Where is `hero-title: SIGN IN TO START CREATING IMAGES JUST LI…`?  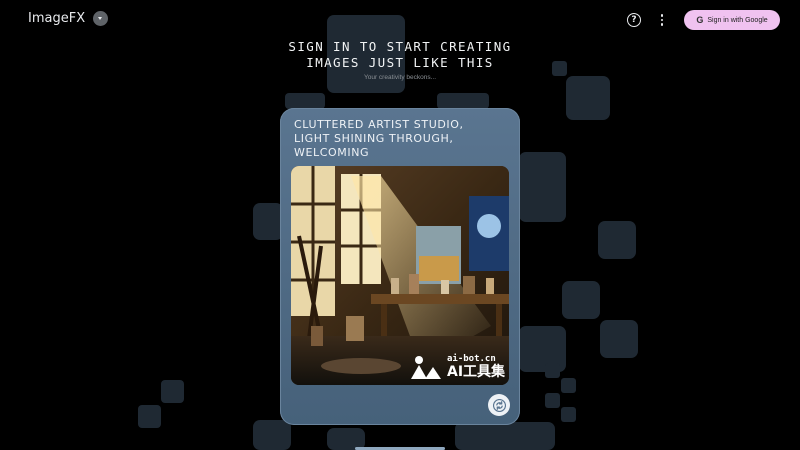
hero-title: SIGN IN TO START CREATING IMAGES JUST LI… is located at coordinates (400, 55).